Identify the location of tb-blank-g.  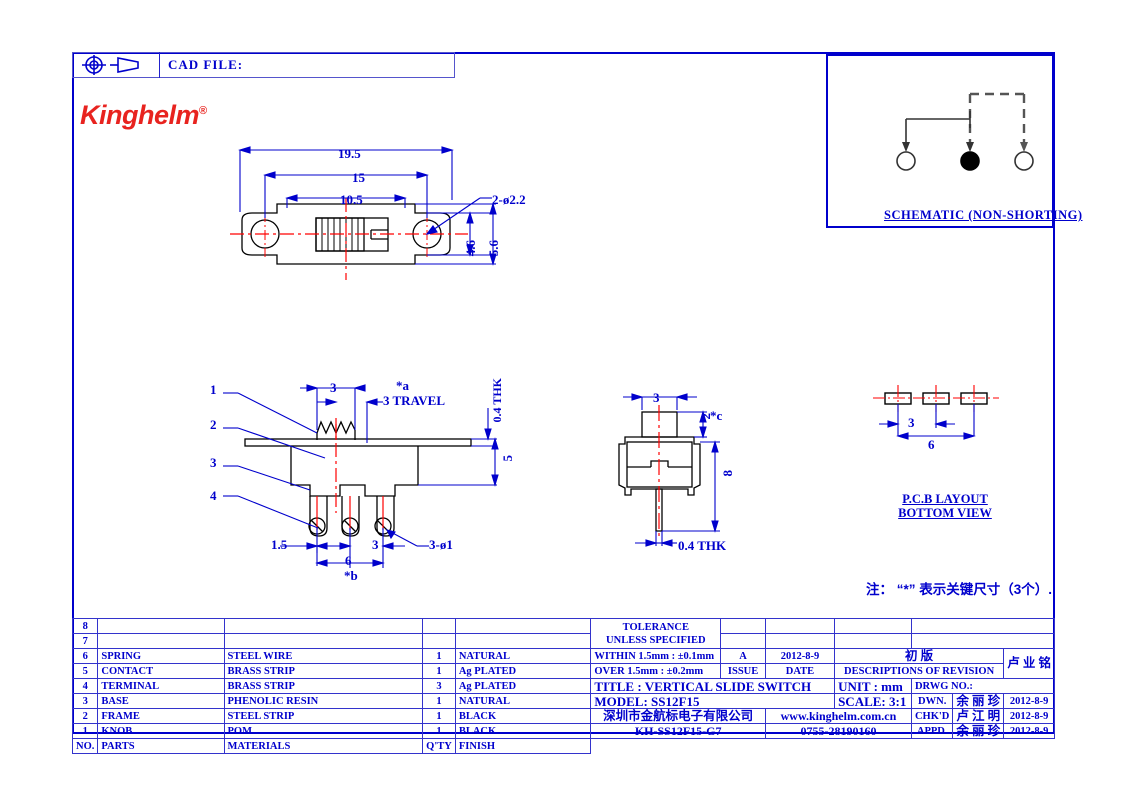
(873, 641).